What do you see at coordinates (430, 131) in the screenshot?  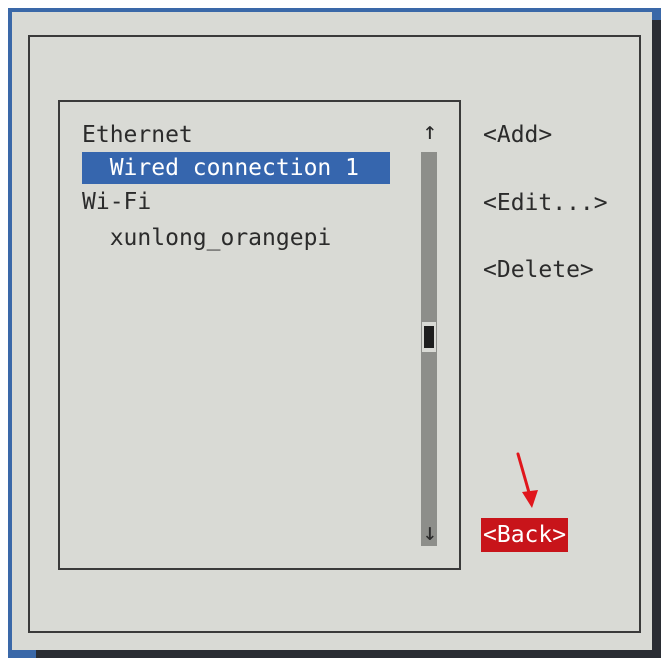 I see `scroll-up-icon: ↑` at bounding box center [430, 131].